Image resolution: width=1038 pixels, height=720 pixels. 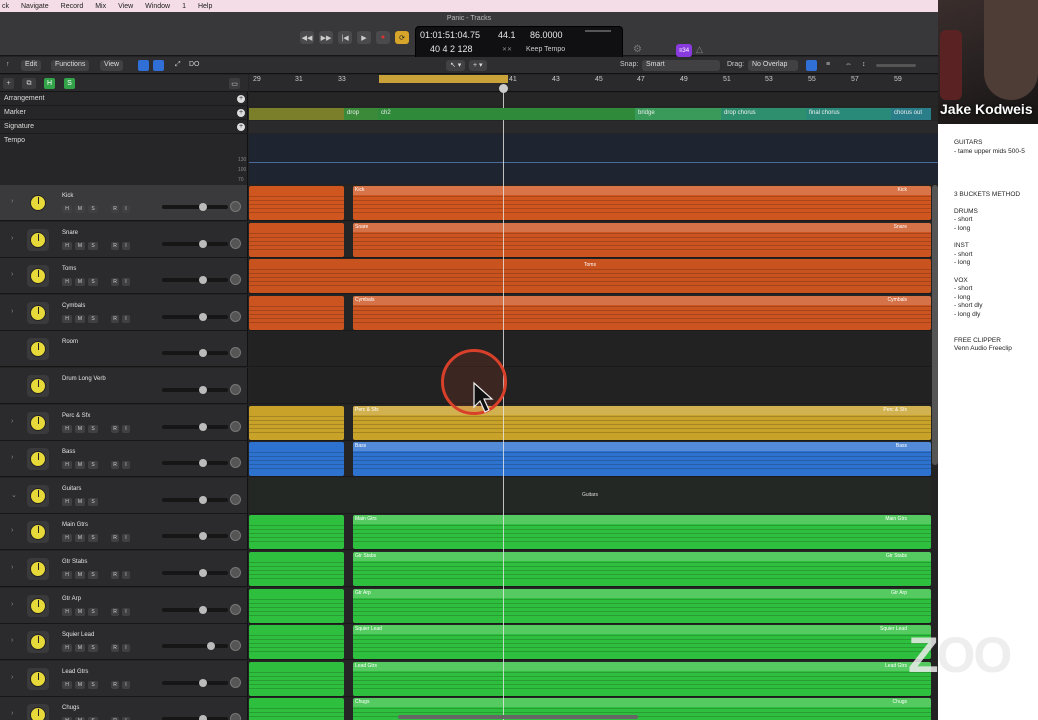 I want to click on menu-item: Record, so click(x=72, y=6).